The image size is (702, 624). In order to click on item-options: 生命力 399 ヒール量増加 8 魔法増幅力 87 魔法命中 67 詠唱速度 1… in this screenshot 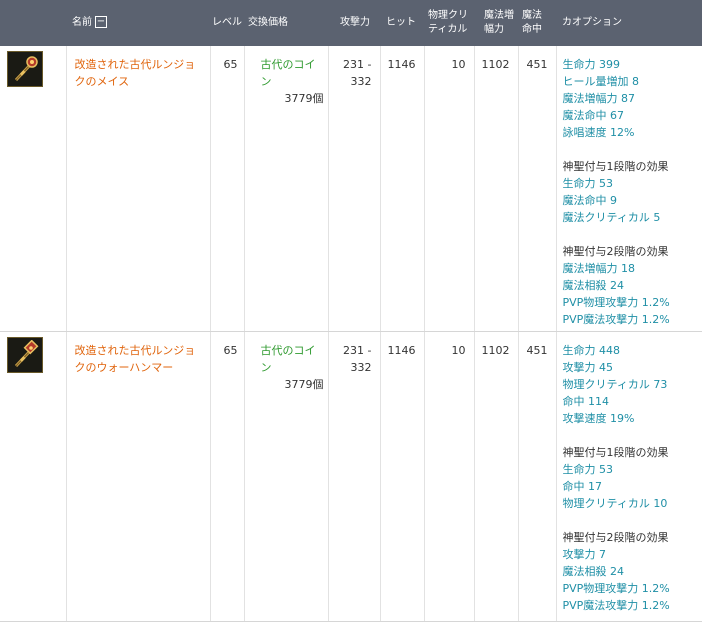, I will do `click(629, 189)`.